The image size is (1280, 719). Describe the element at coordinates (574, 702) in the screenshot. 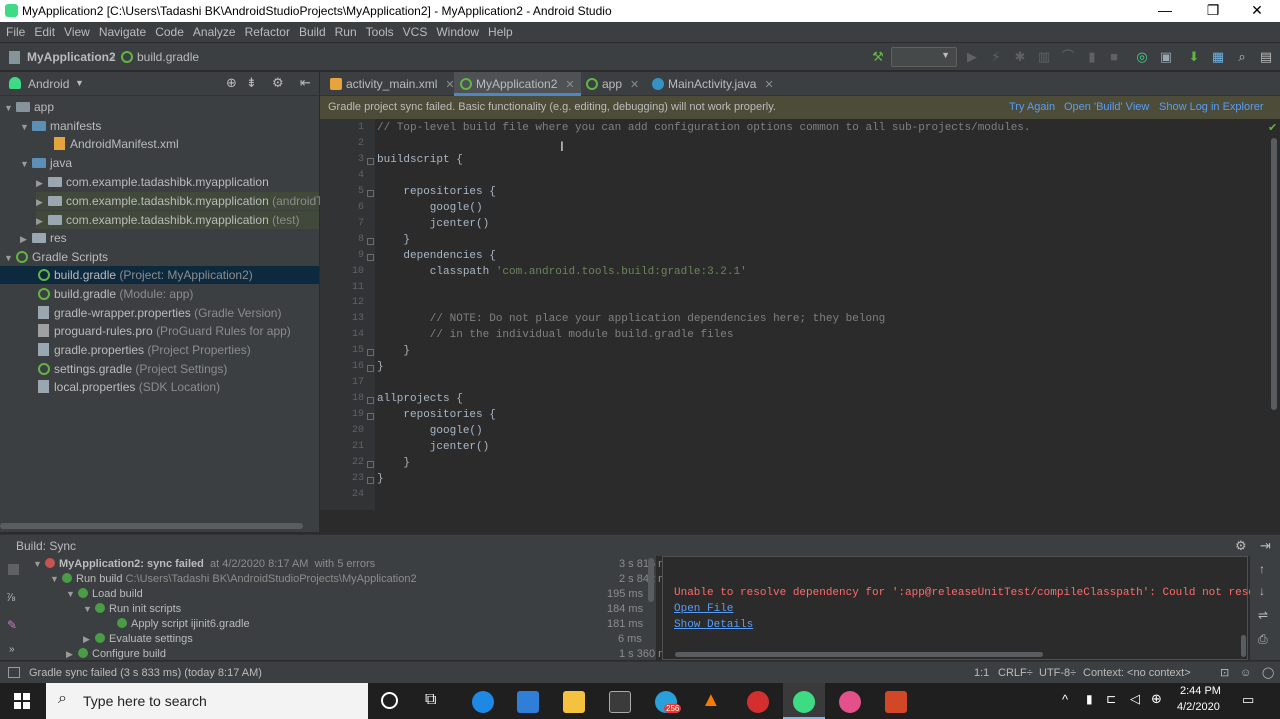

I see `file-explorer-icon` at that location.